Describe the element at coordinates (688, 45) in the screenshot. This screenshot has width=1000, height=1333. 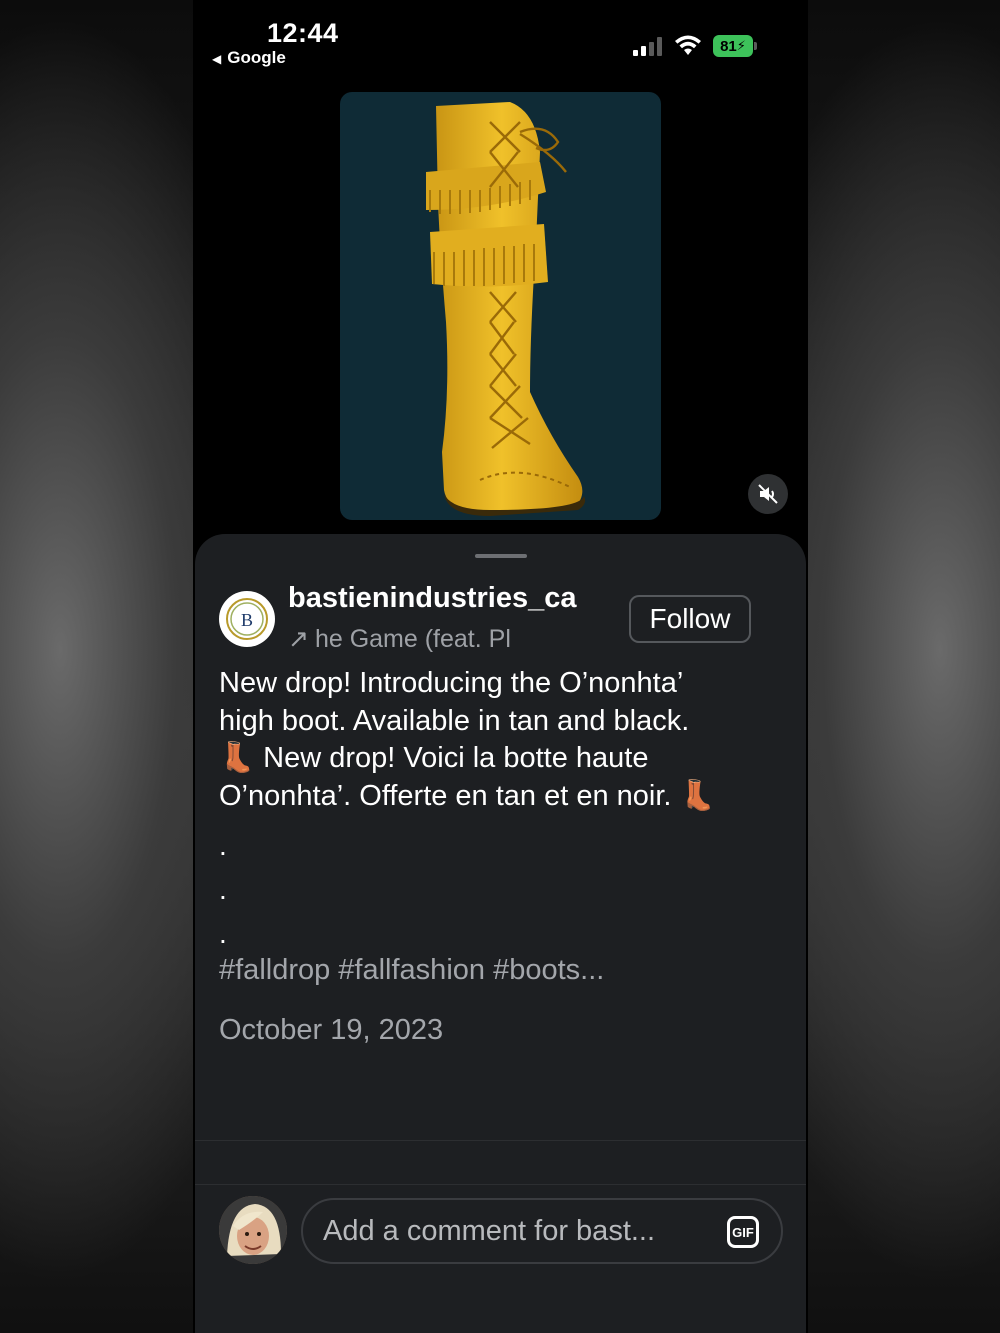
I see `wifi-icon` at that location.